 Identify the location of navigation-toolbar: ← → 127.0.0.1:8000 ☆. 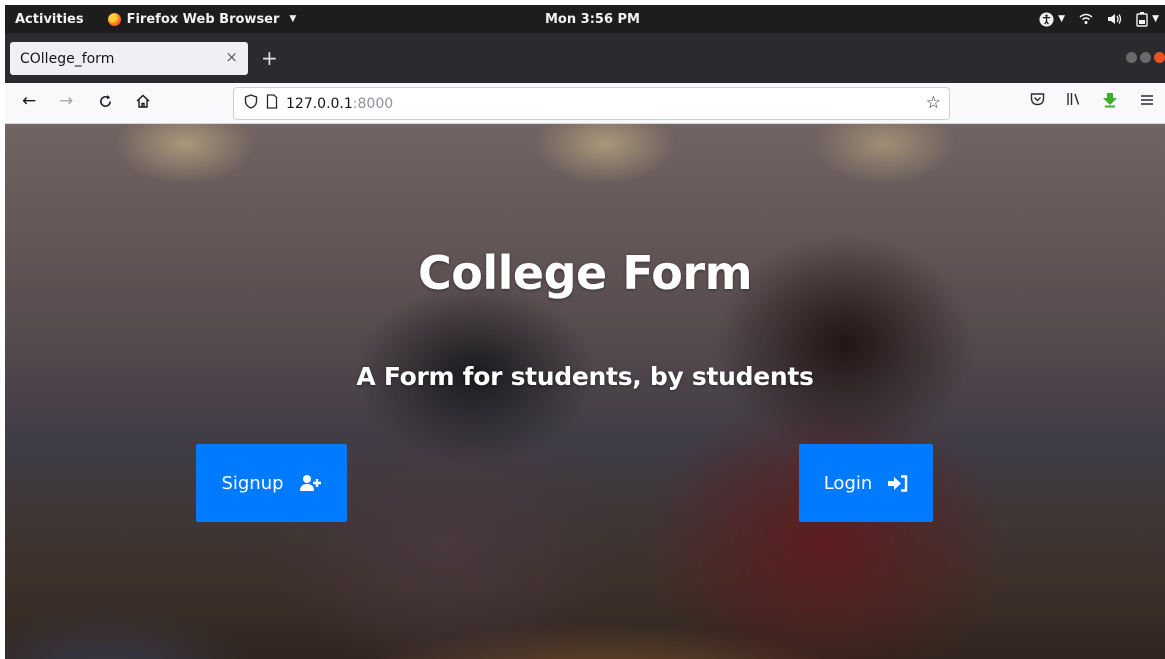
(585, 103).